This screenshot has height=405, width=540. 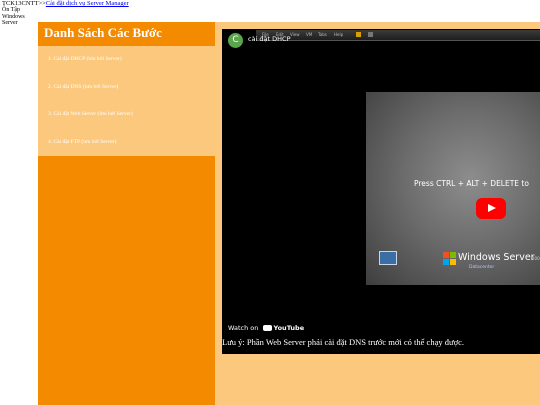 I want to click on accessibility-icon, so click(x=388, y=258).